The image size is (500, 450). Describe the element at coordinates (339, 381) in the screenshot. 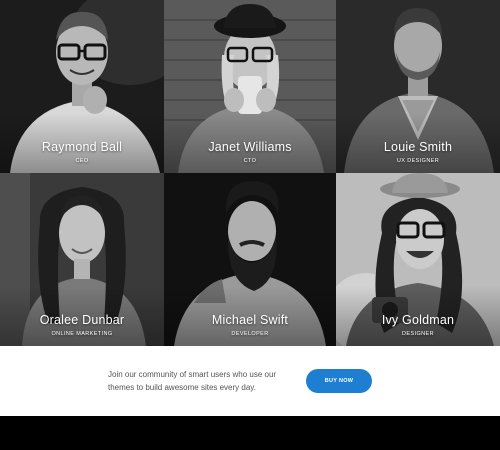

I see `buy-now-button: BUY NOW` at that location.